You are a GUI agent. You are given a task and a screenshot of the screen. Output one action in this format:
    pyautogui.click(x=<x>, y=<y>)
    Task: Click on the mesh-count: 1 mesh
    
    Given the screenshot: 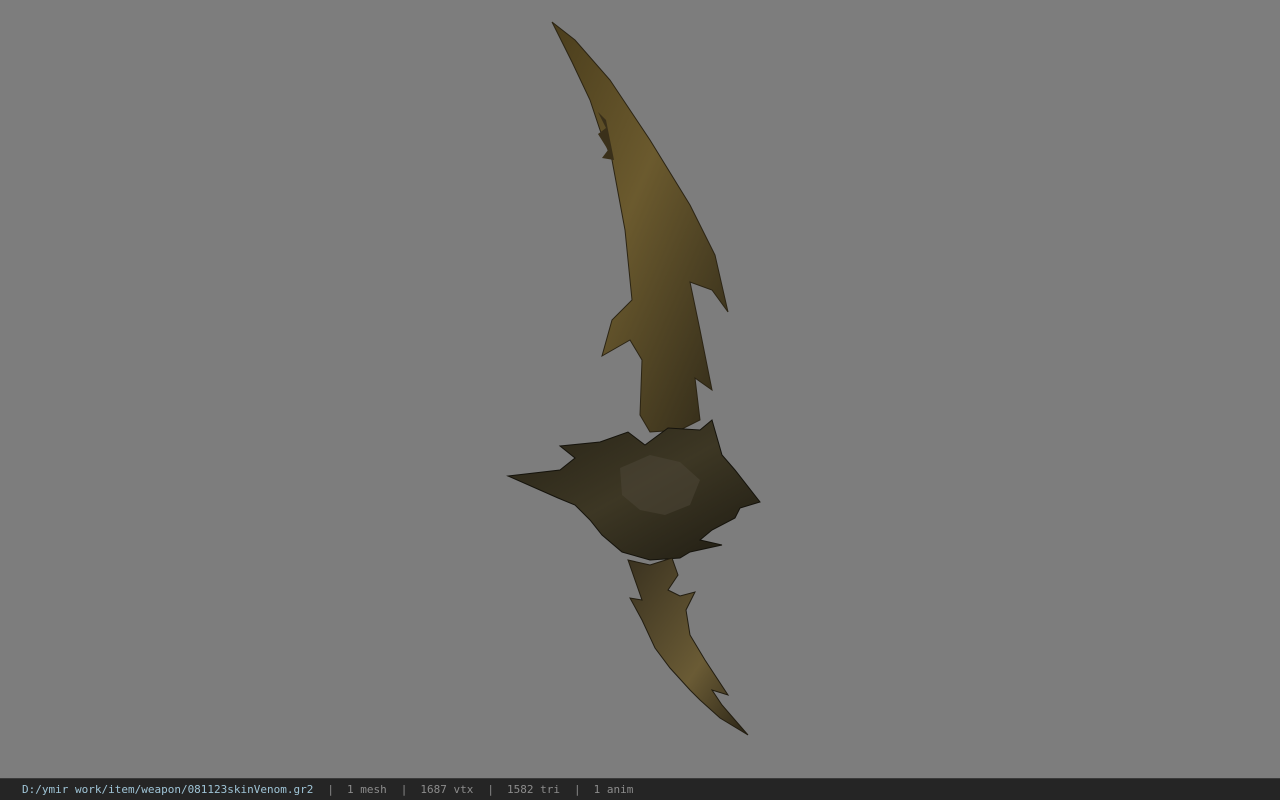 What is the action you would take?
    pyautogui.click(x=367, y=789)
    